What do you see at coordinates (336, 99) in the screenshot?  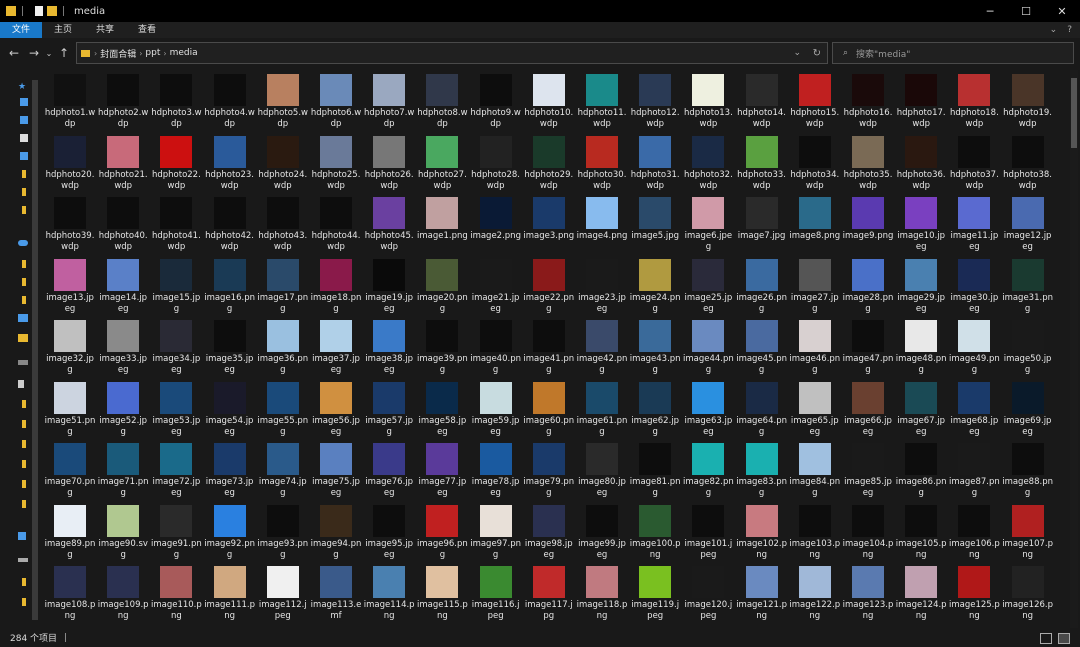 I see `file-item: hdphoto6.wdp` at bounding box center [336, 99].